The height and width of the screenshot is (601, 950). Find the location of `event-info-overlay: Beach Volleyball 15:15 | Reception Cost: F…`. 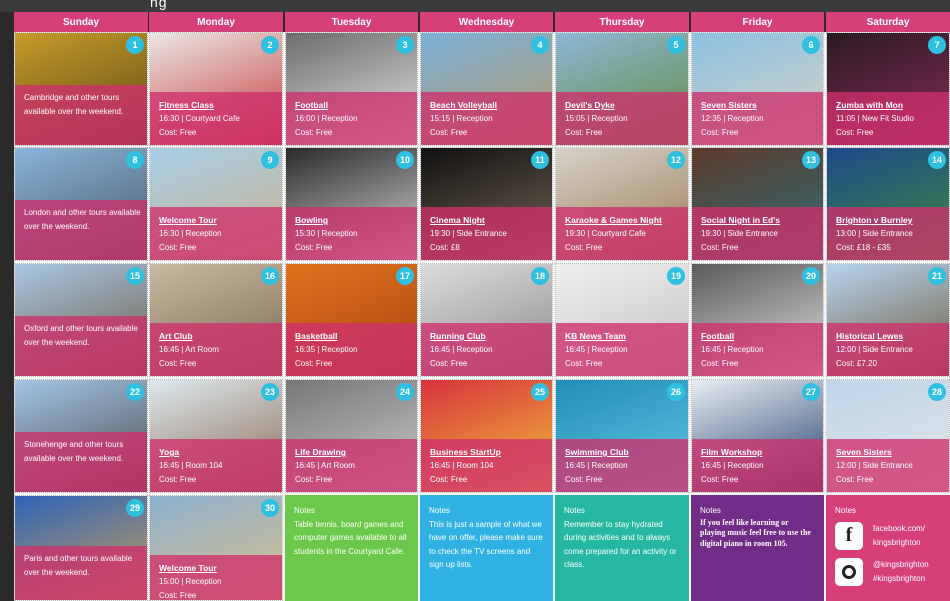

event-info-overlay: Beach Volleyball 15:15 | Reception Cost: F… is located at coordinates (486, 118).